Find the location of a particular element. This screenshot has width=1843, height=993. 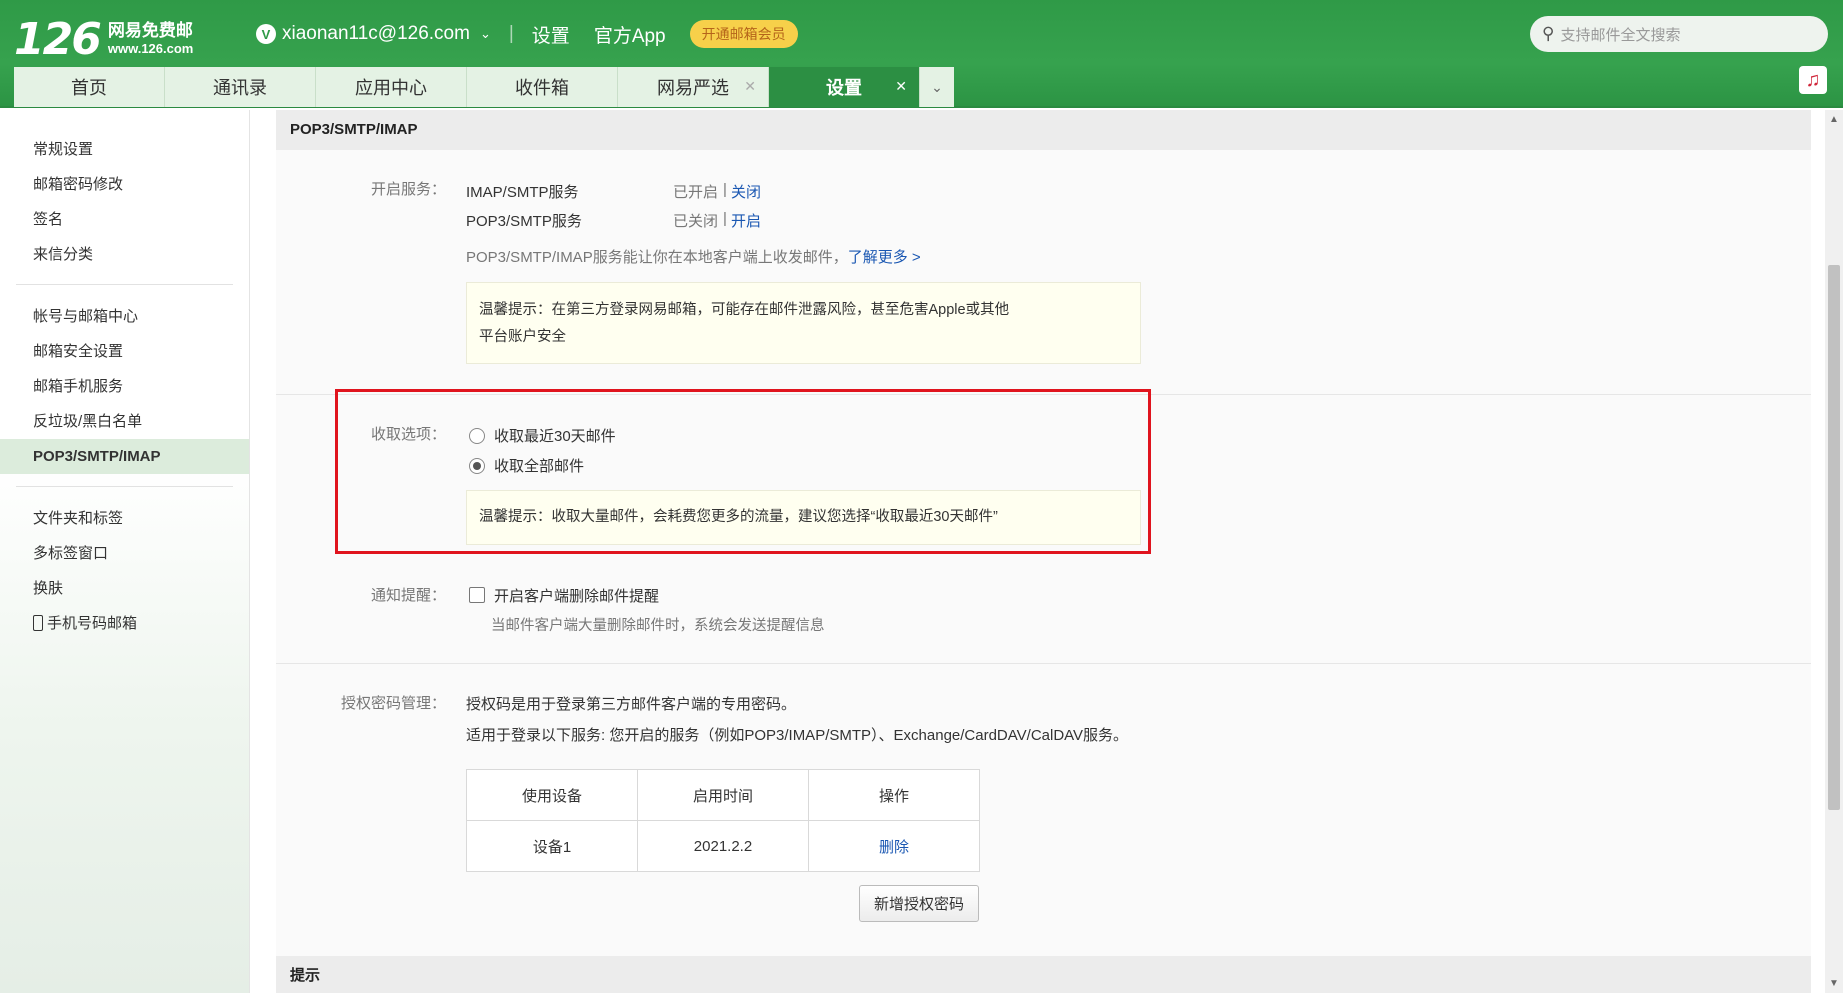

search-input: ⚲ 支持邮件全文搜索 is located at coordinates (1679, 34).